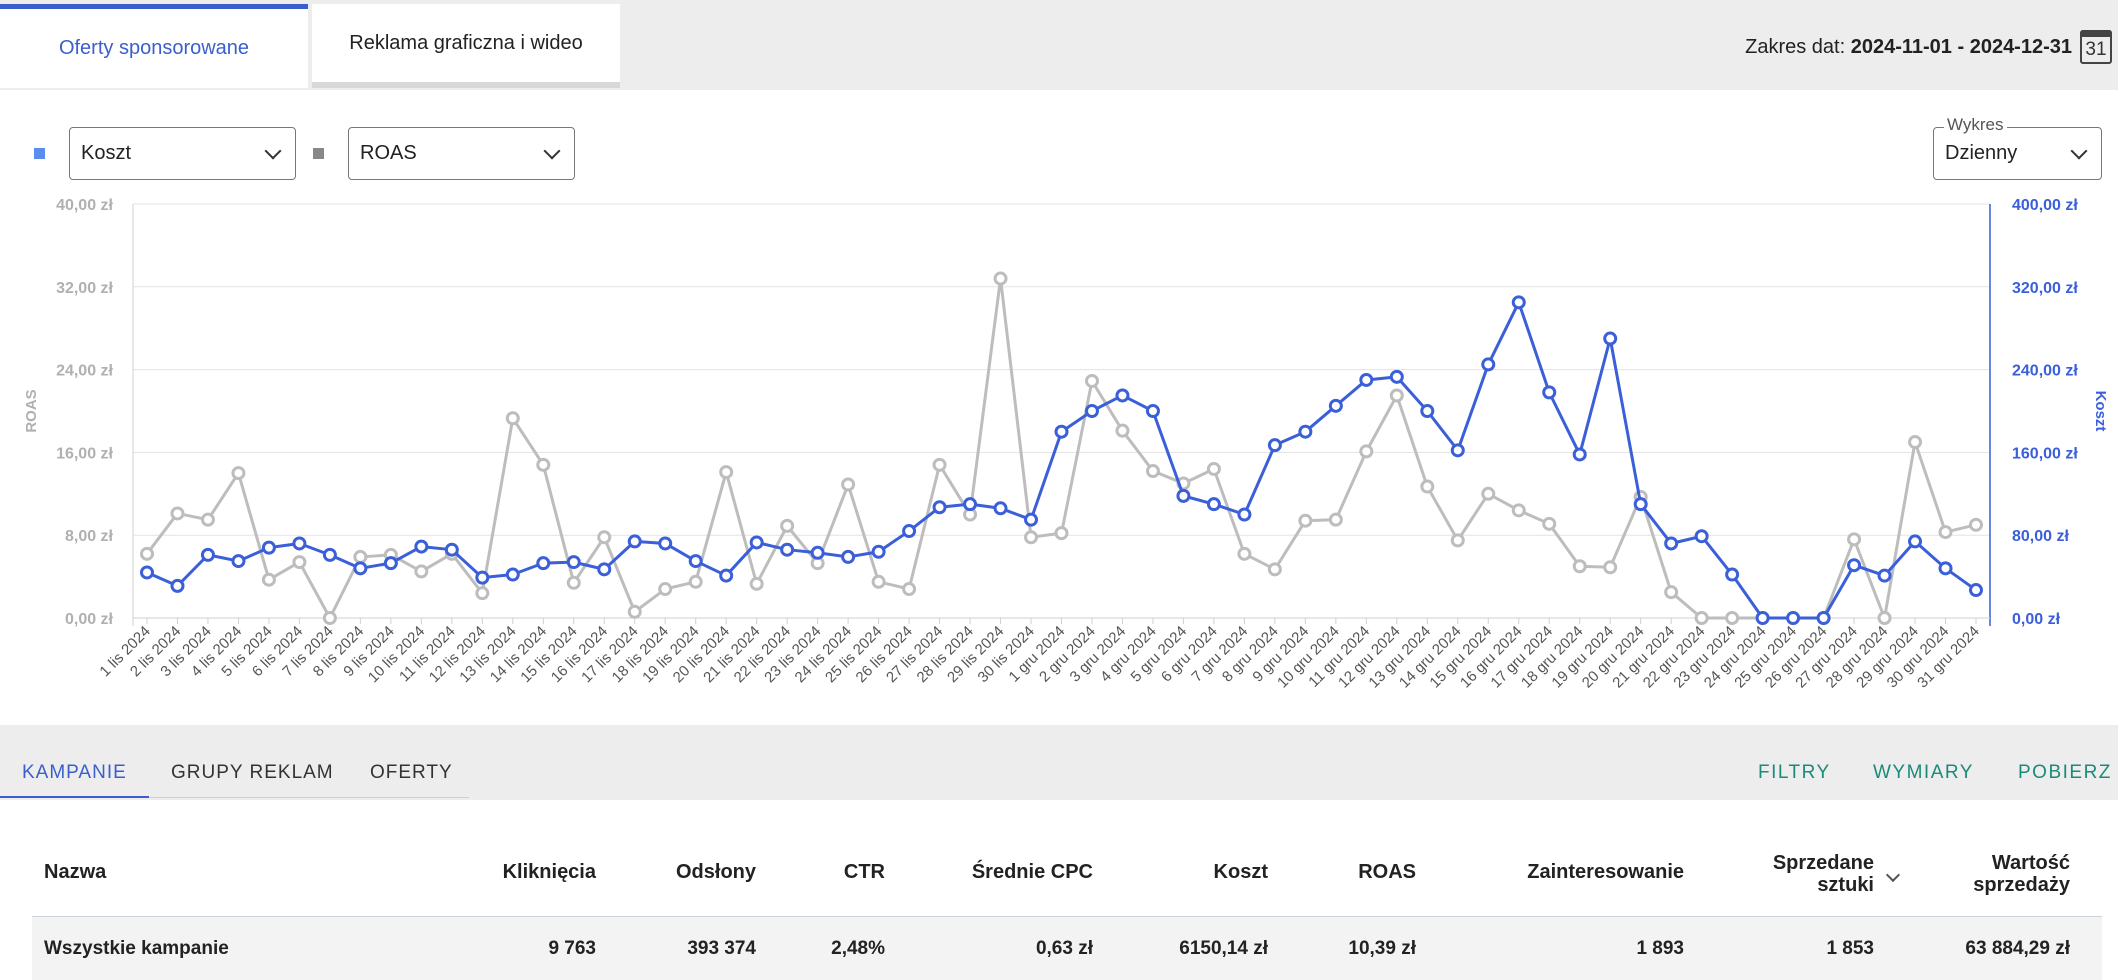 The height and width of the screenshot is (980, 2118). What do you see at coordinates (182, 153) in the screenshot?
I see `left-metric-select: Koszt` at bounding box center [182, 153].